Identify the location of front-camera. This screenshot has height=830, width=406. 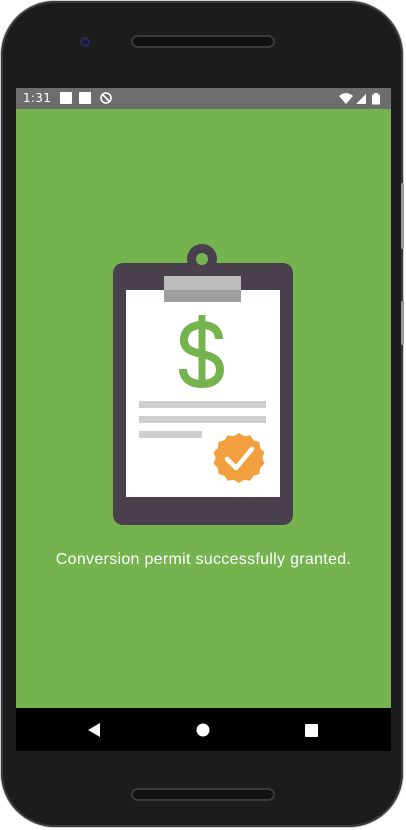
(85, 42).